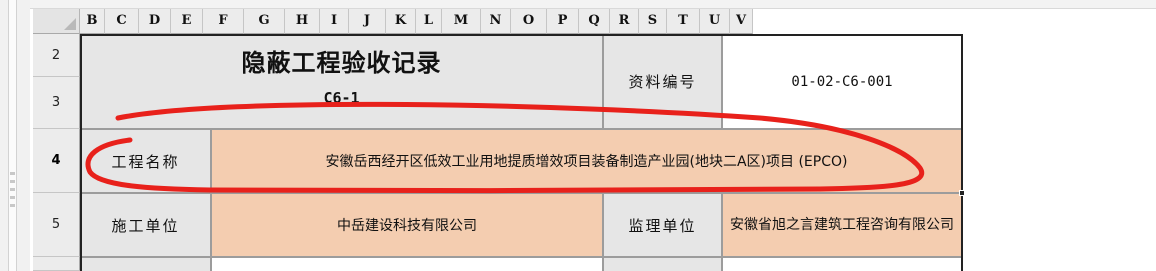 Image resolution: width=1156 pixels, height=271 pixels. What do you see at coordinates (264, 21) in the screenshot?
I see `column-header-g: G` at bounding box center [264, 21].